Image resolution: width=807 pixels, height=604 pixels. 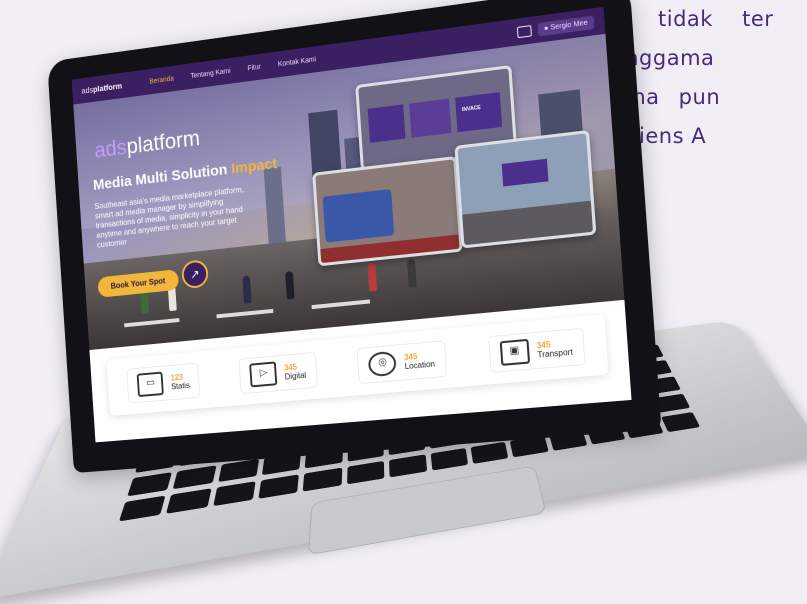 I want to click on billboard-text: INVACE, so click(x=471, y=109).